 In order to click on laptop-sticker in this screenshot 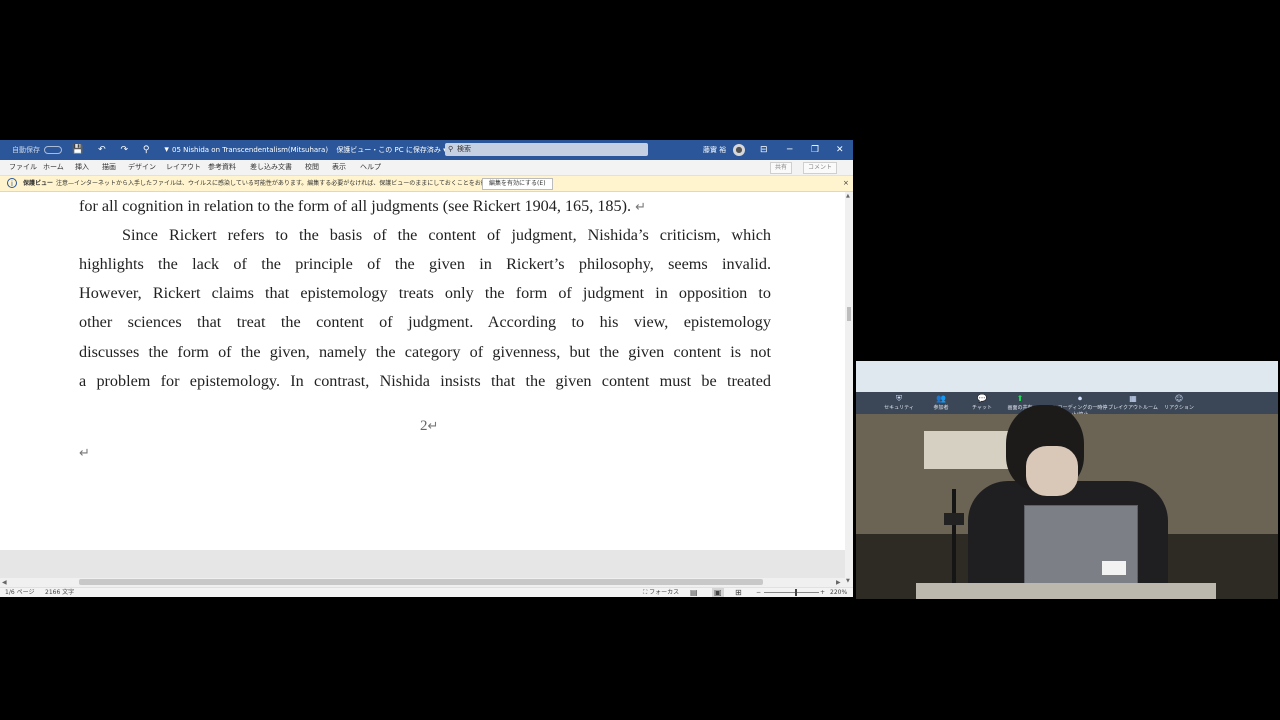, I will do `click(1114, 568)`.